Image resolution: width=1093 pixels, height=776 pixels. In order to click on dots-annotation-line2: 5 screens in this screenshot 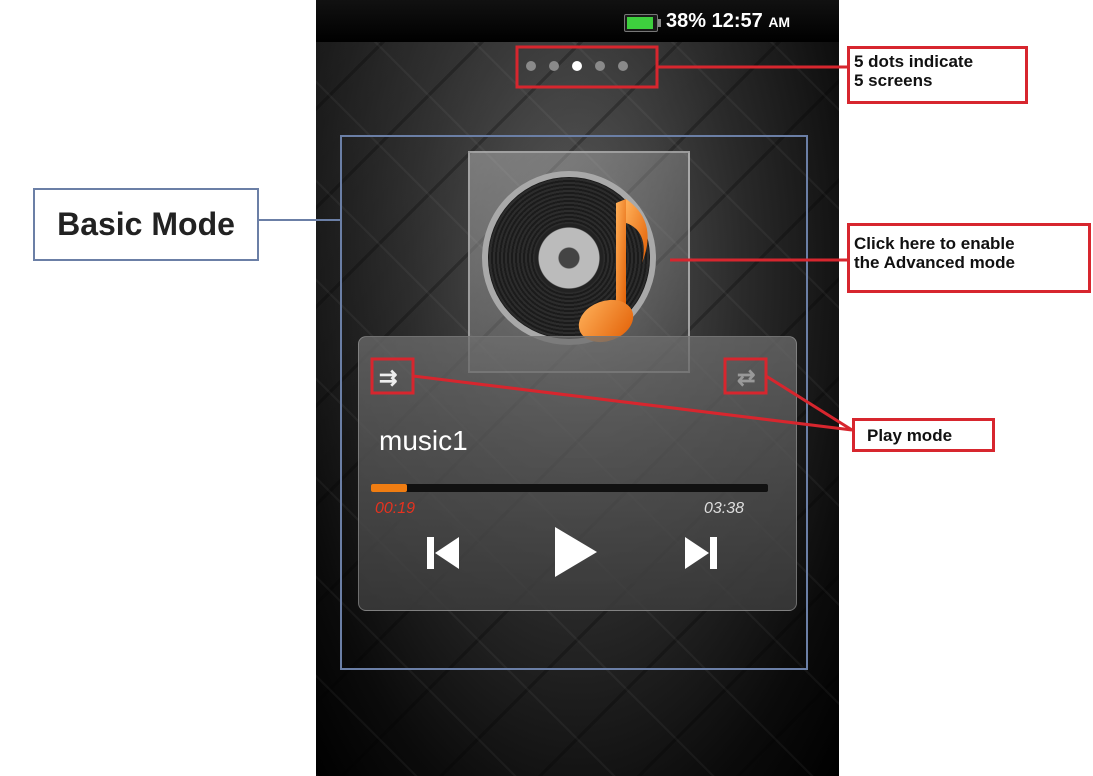, I will do `click(893, 80)`.